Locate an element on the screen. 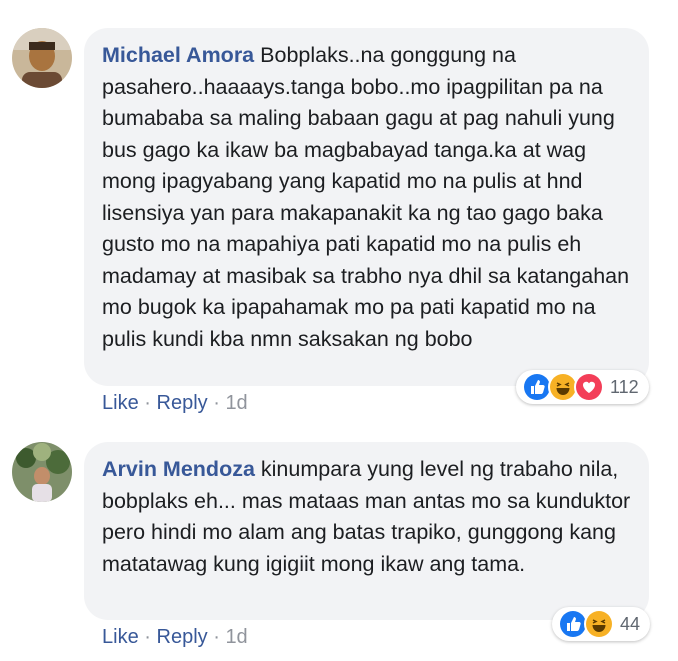 The image size is (678, 661). love-icon is located at coordinates (589, 387).